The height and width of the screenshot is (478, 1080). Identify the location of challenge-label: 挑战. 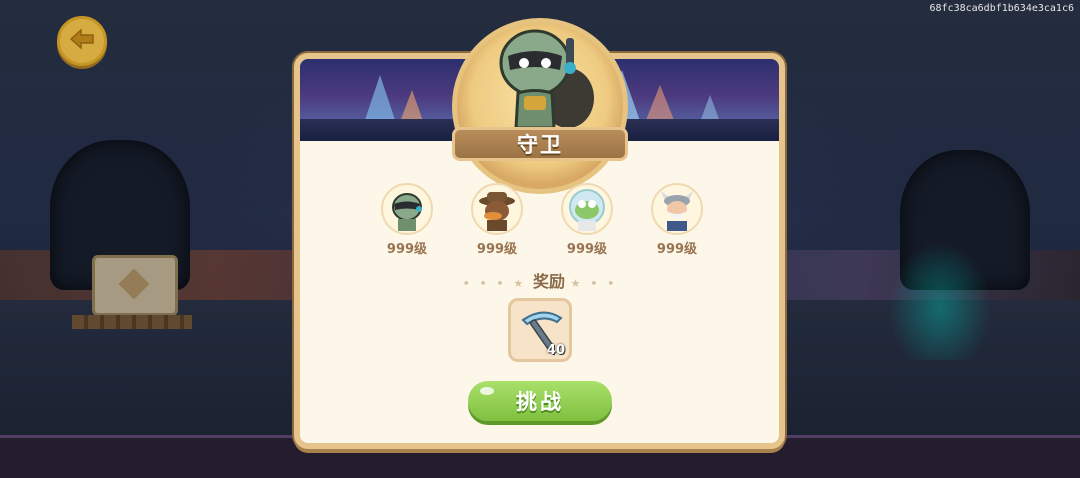
(540, 402).